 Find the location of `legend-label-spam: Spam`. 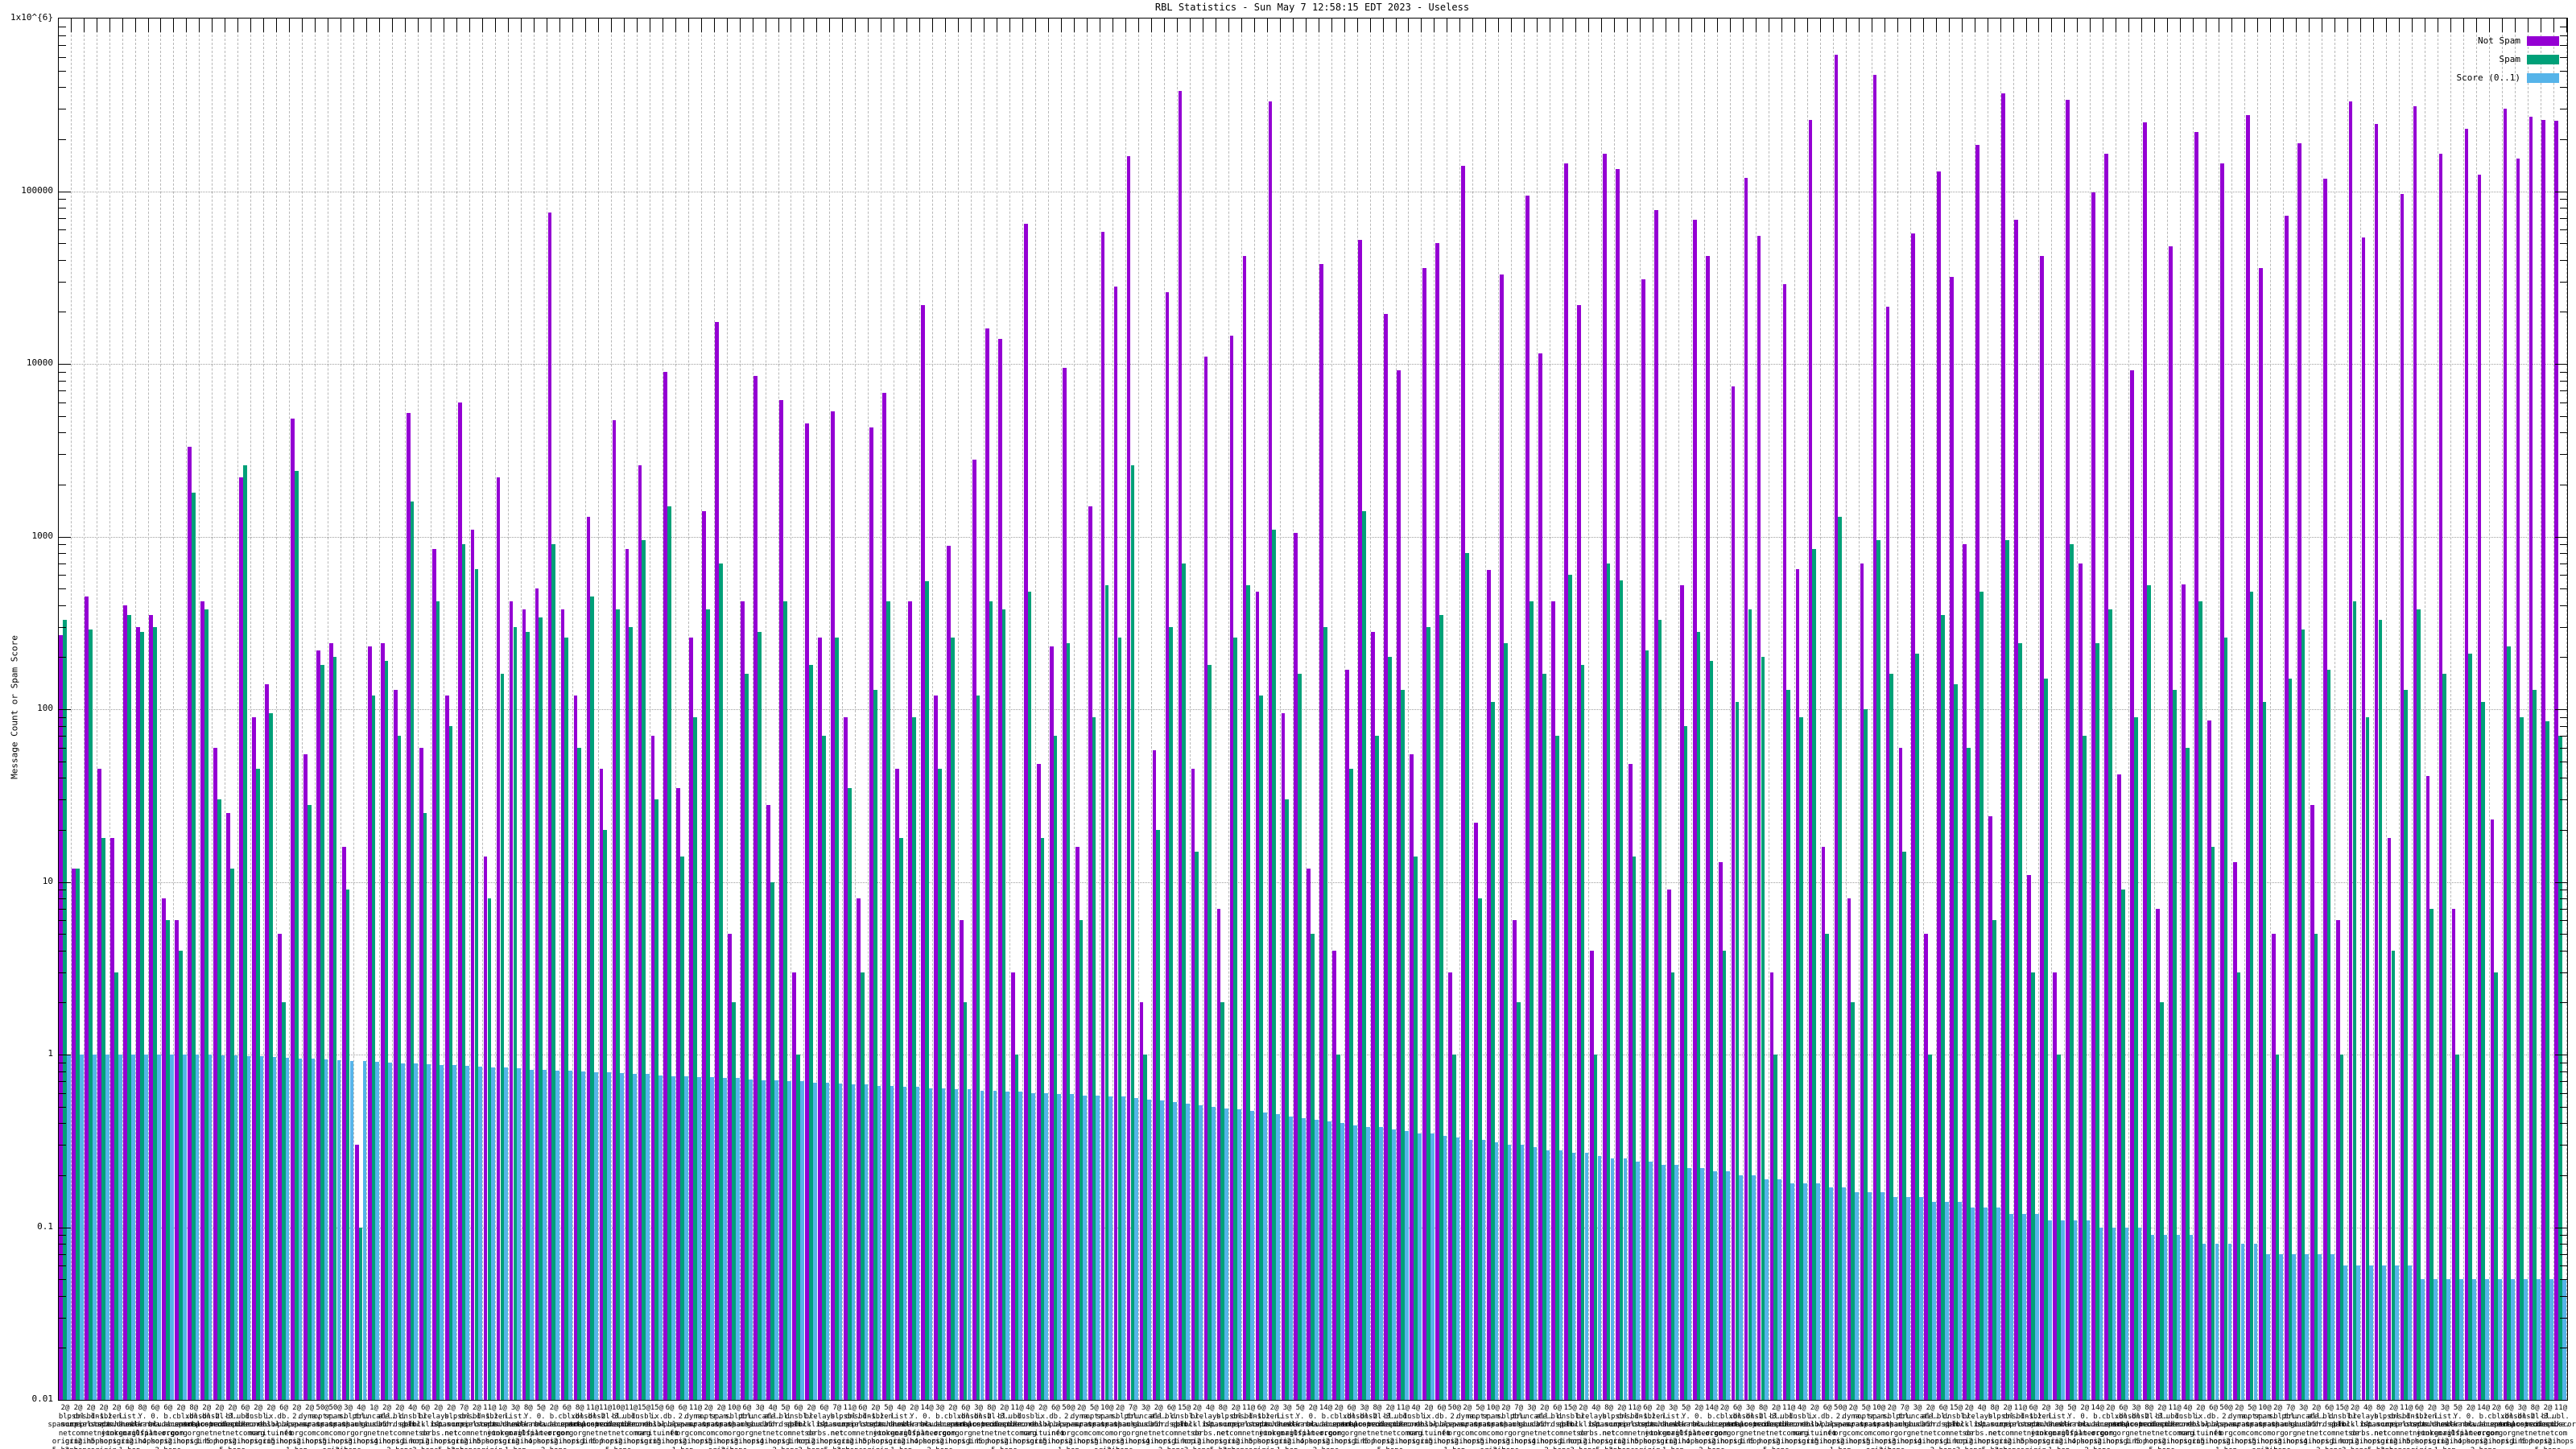

legend-label-spam: Spam is located at coordinates (2510, 59).